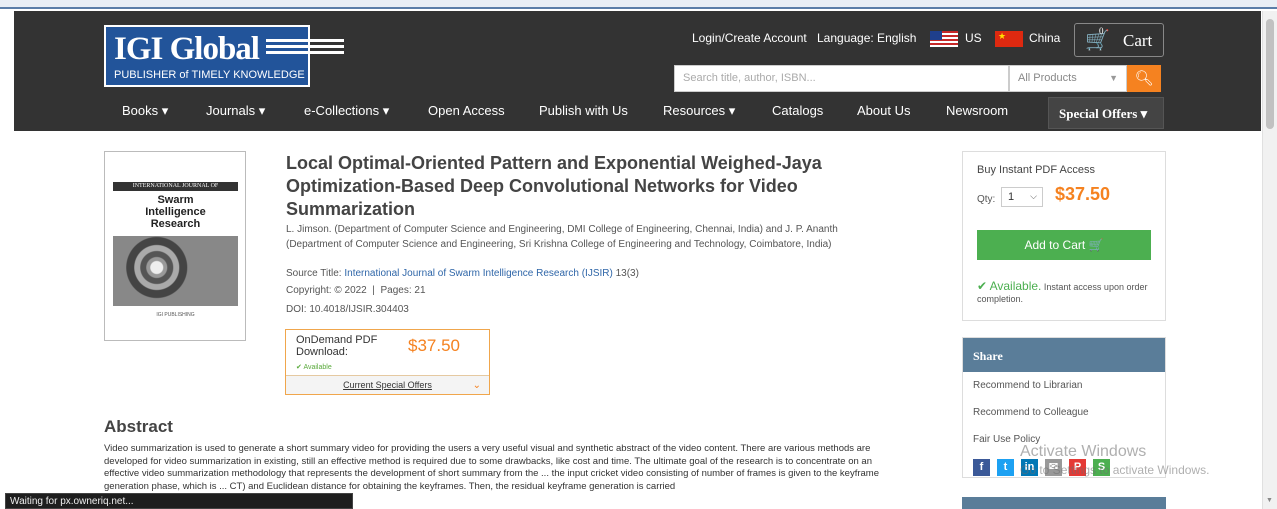 The height and width of the screenshot is (509, 1277). I want to click on cover-band: INTERNATIONAL JOURNAL OF, so click(175, 186).